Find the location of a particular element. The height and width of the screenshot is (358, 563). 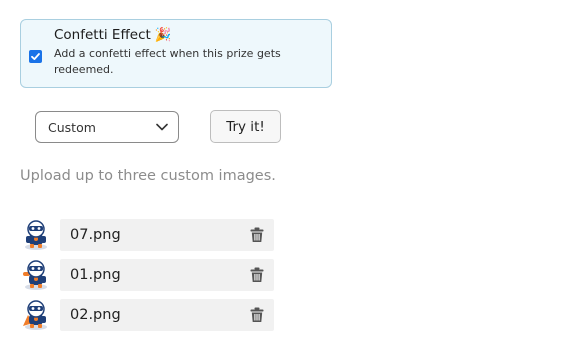

effect-style-select: Custom is located at coordinates (107, 127).